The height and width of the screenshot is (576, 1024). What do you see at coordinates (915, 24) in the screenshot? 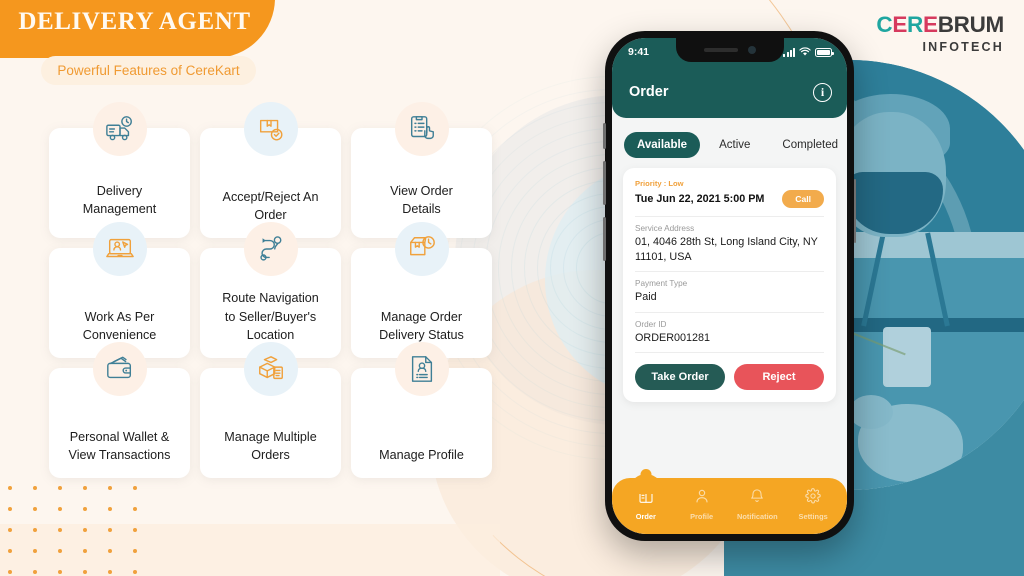
I see `logo-letter-r: R` at bounding box center [915, 24].